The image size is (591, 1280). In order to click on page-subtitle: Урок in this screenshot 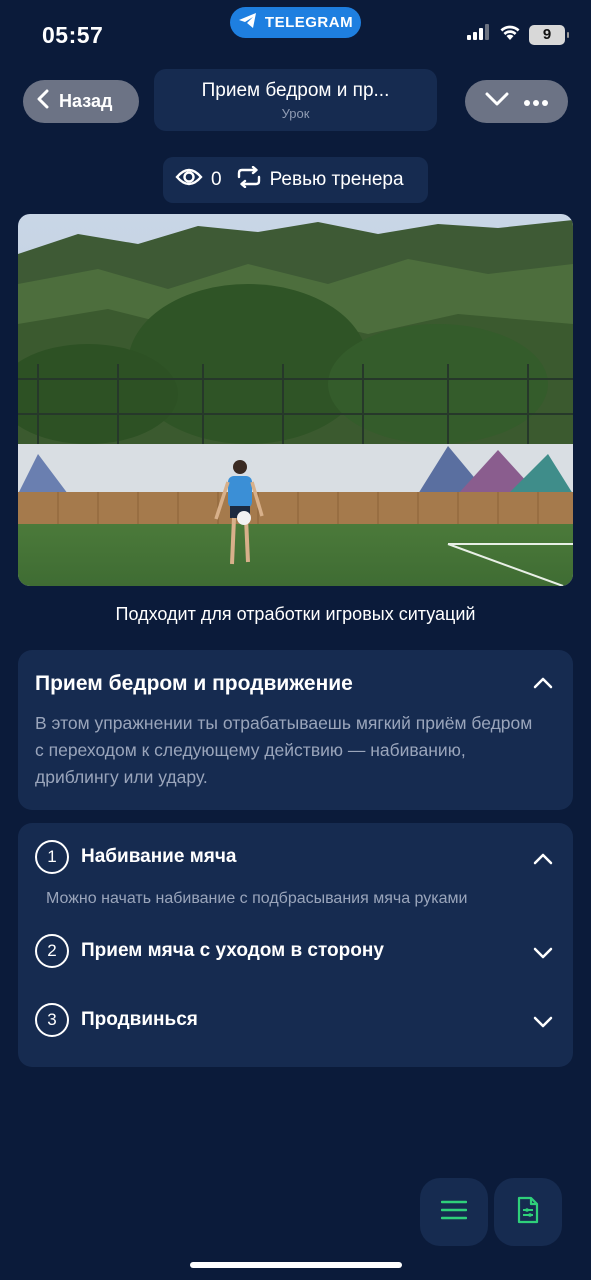, I will do `click(295, 113)`.